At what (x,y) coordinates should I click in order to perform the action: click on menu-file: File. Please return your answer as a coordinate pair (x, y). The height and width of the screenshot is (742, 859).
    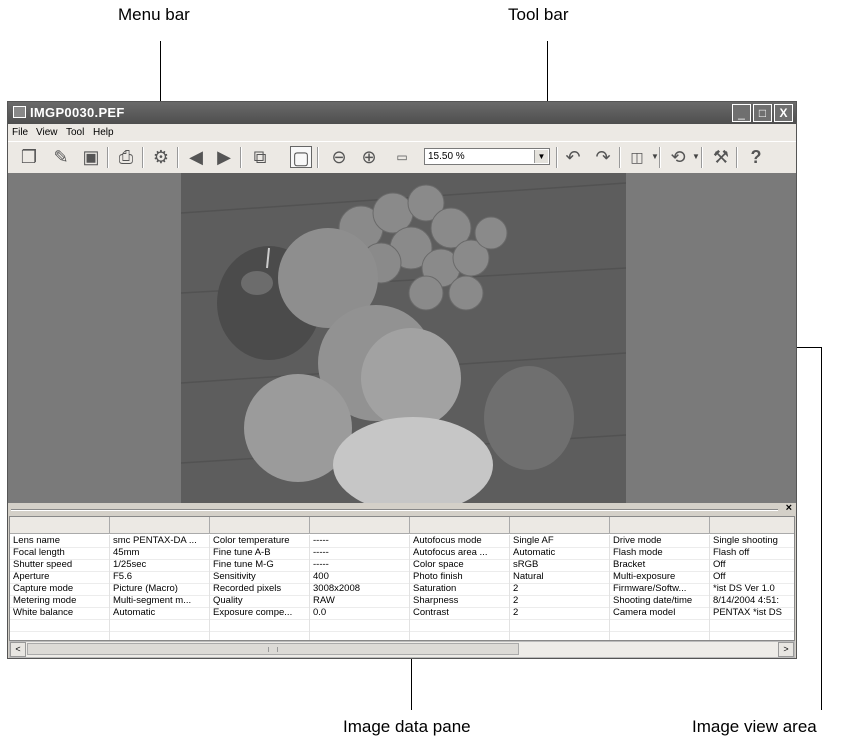
    Looking at the image, I should click on (20, 132).